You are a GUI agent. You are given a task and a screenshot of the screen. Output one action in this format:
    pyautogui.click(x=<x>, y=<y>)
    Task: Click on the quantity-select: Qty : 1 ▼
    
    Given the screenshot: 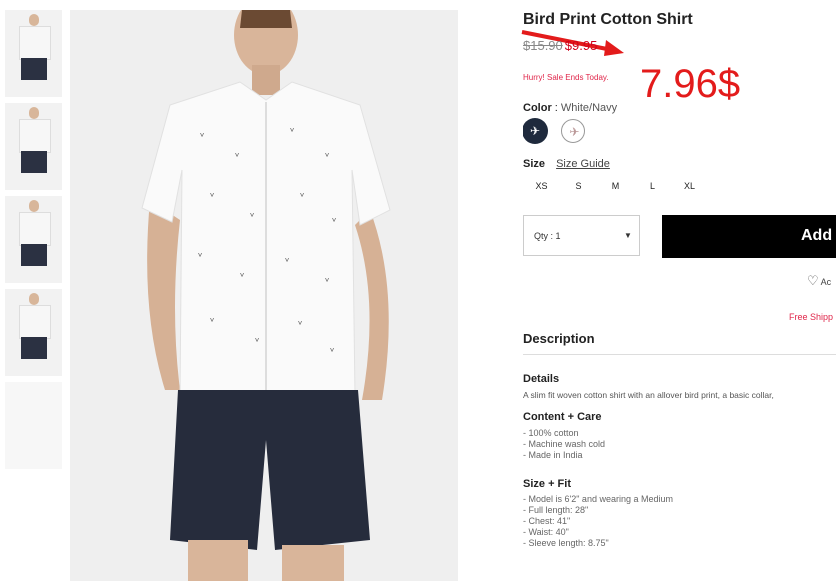 What is the action you would take?
    pyautogui.click(x=581, y=235)
    